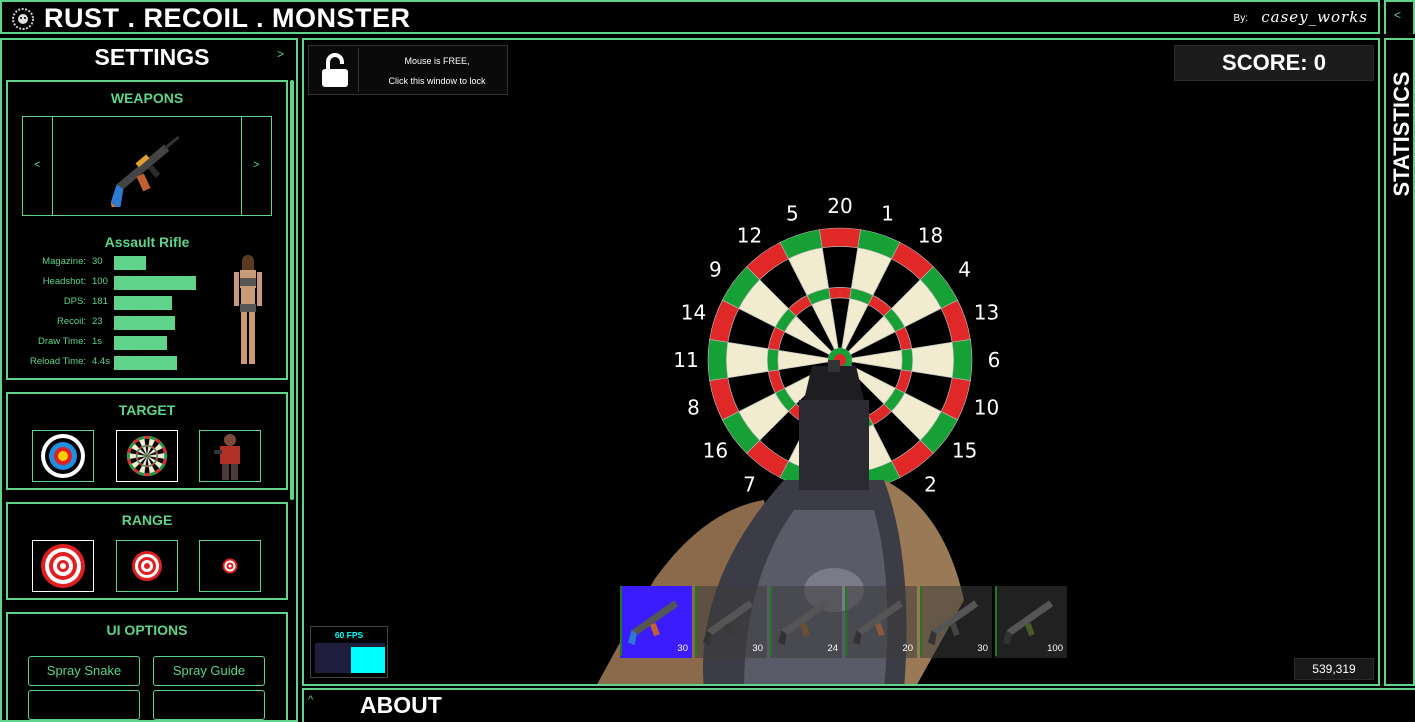 The width and height of the screenshot is (1415, 722). What do you see at coordinates (1240, 18) in the screenshot?
I see `by-label: By:` at bounding box center [1240, 18].